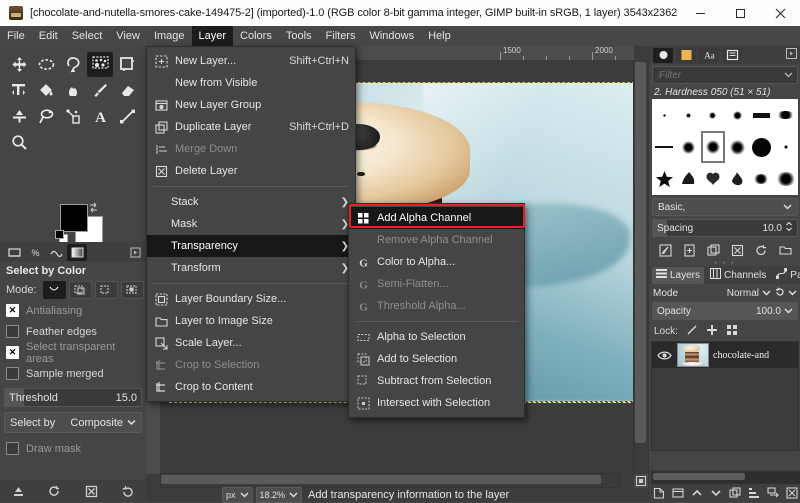 This screenshot has height=503, width=800. Describe the element at coordinates (664, 355) in the screenshot. I see `layer-visibility-icon` at that location.